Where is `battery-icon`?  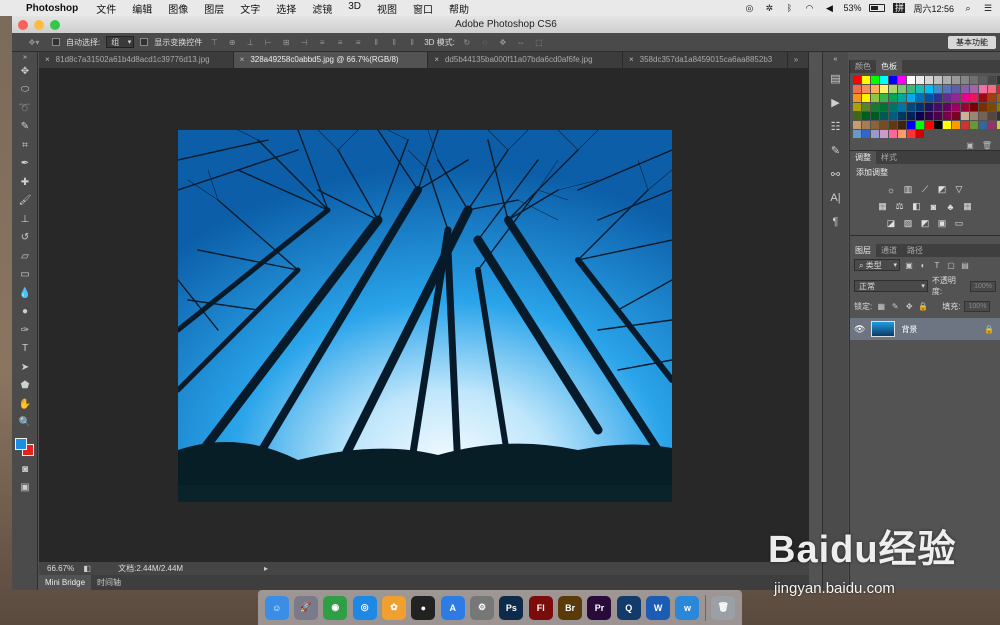
battery-icon is located at coordinates (877, 8).